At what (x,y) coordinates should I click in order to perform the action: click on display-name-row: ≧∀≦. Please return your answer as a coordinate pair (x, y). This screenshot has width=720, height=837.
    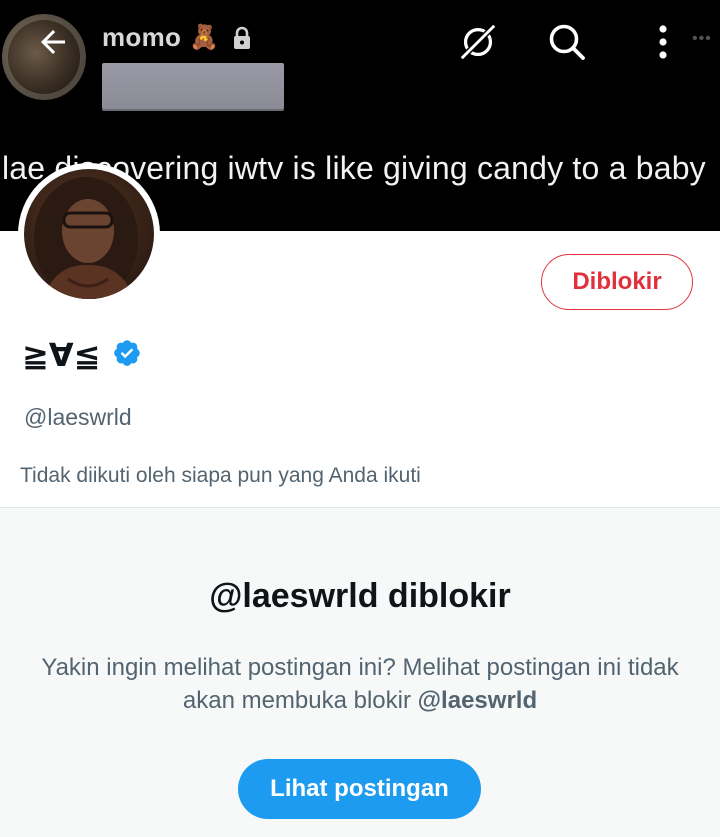
    Looking at the image, I should click on (82, 355).